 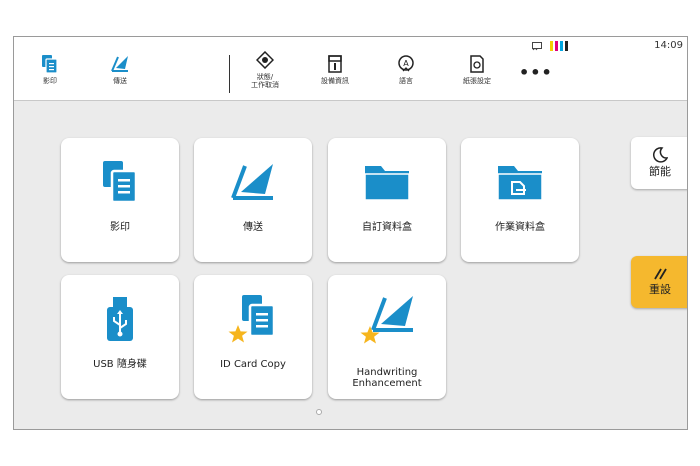 I want to click on send-tile: 傳送, so click(x=253, y=200).